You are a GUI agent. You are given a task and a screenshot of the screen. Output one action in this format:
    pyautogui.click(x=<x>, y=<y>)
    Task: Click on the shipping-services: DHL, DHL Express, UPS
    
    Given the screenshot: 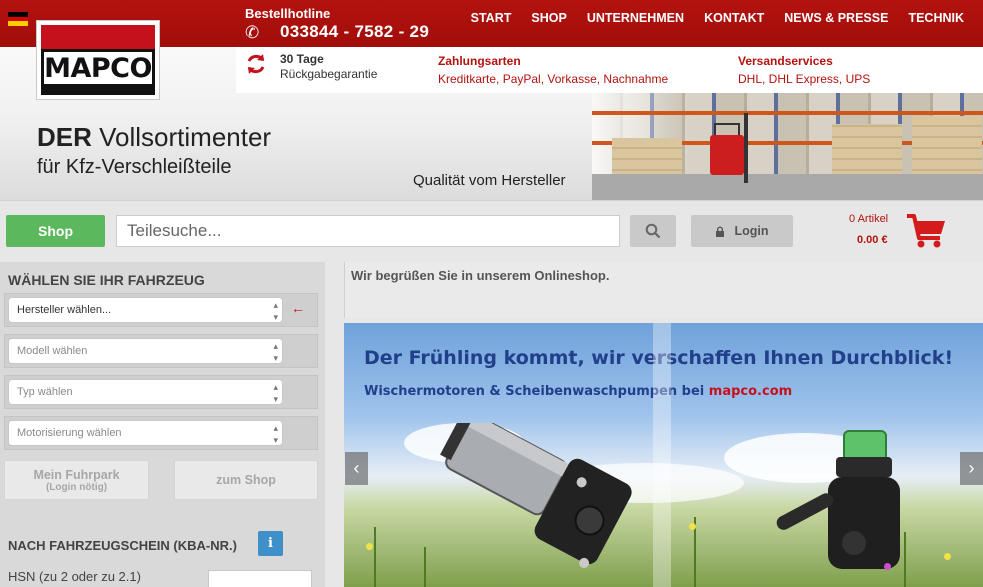 What is the action you would take?
    pyautogui.click(x=804, y=79)
    